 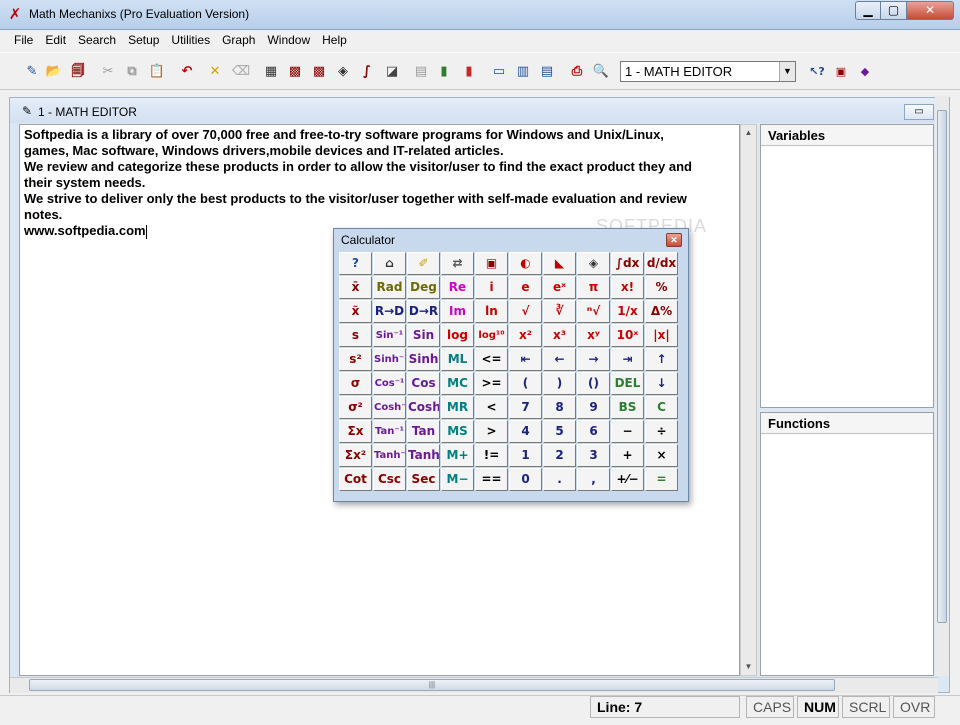 What do you see at coordinates (457, 287) in the screenshot?
I see `calc-key: Re` at bounding box center [457, 287].